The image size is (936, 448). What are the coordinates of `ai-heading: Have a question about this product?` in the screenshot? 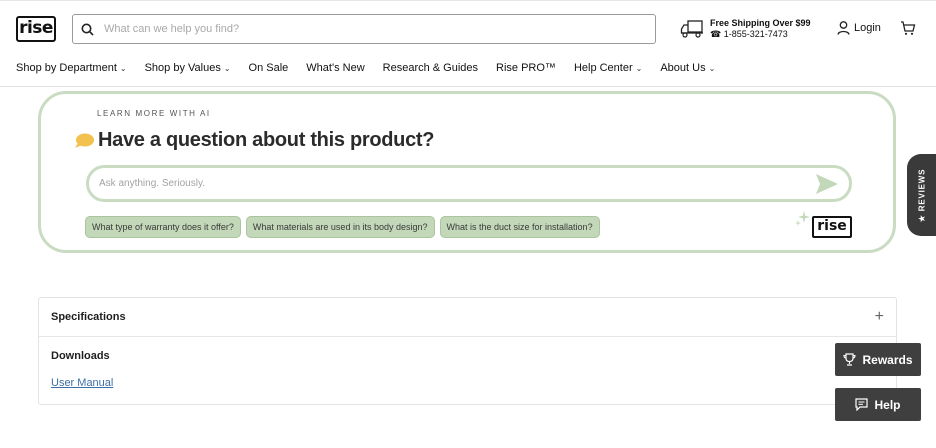 It's located at (254, 140).